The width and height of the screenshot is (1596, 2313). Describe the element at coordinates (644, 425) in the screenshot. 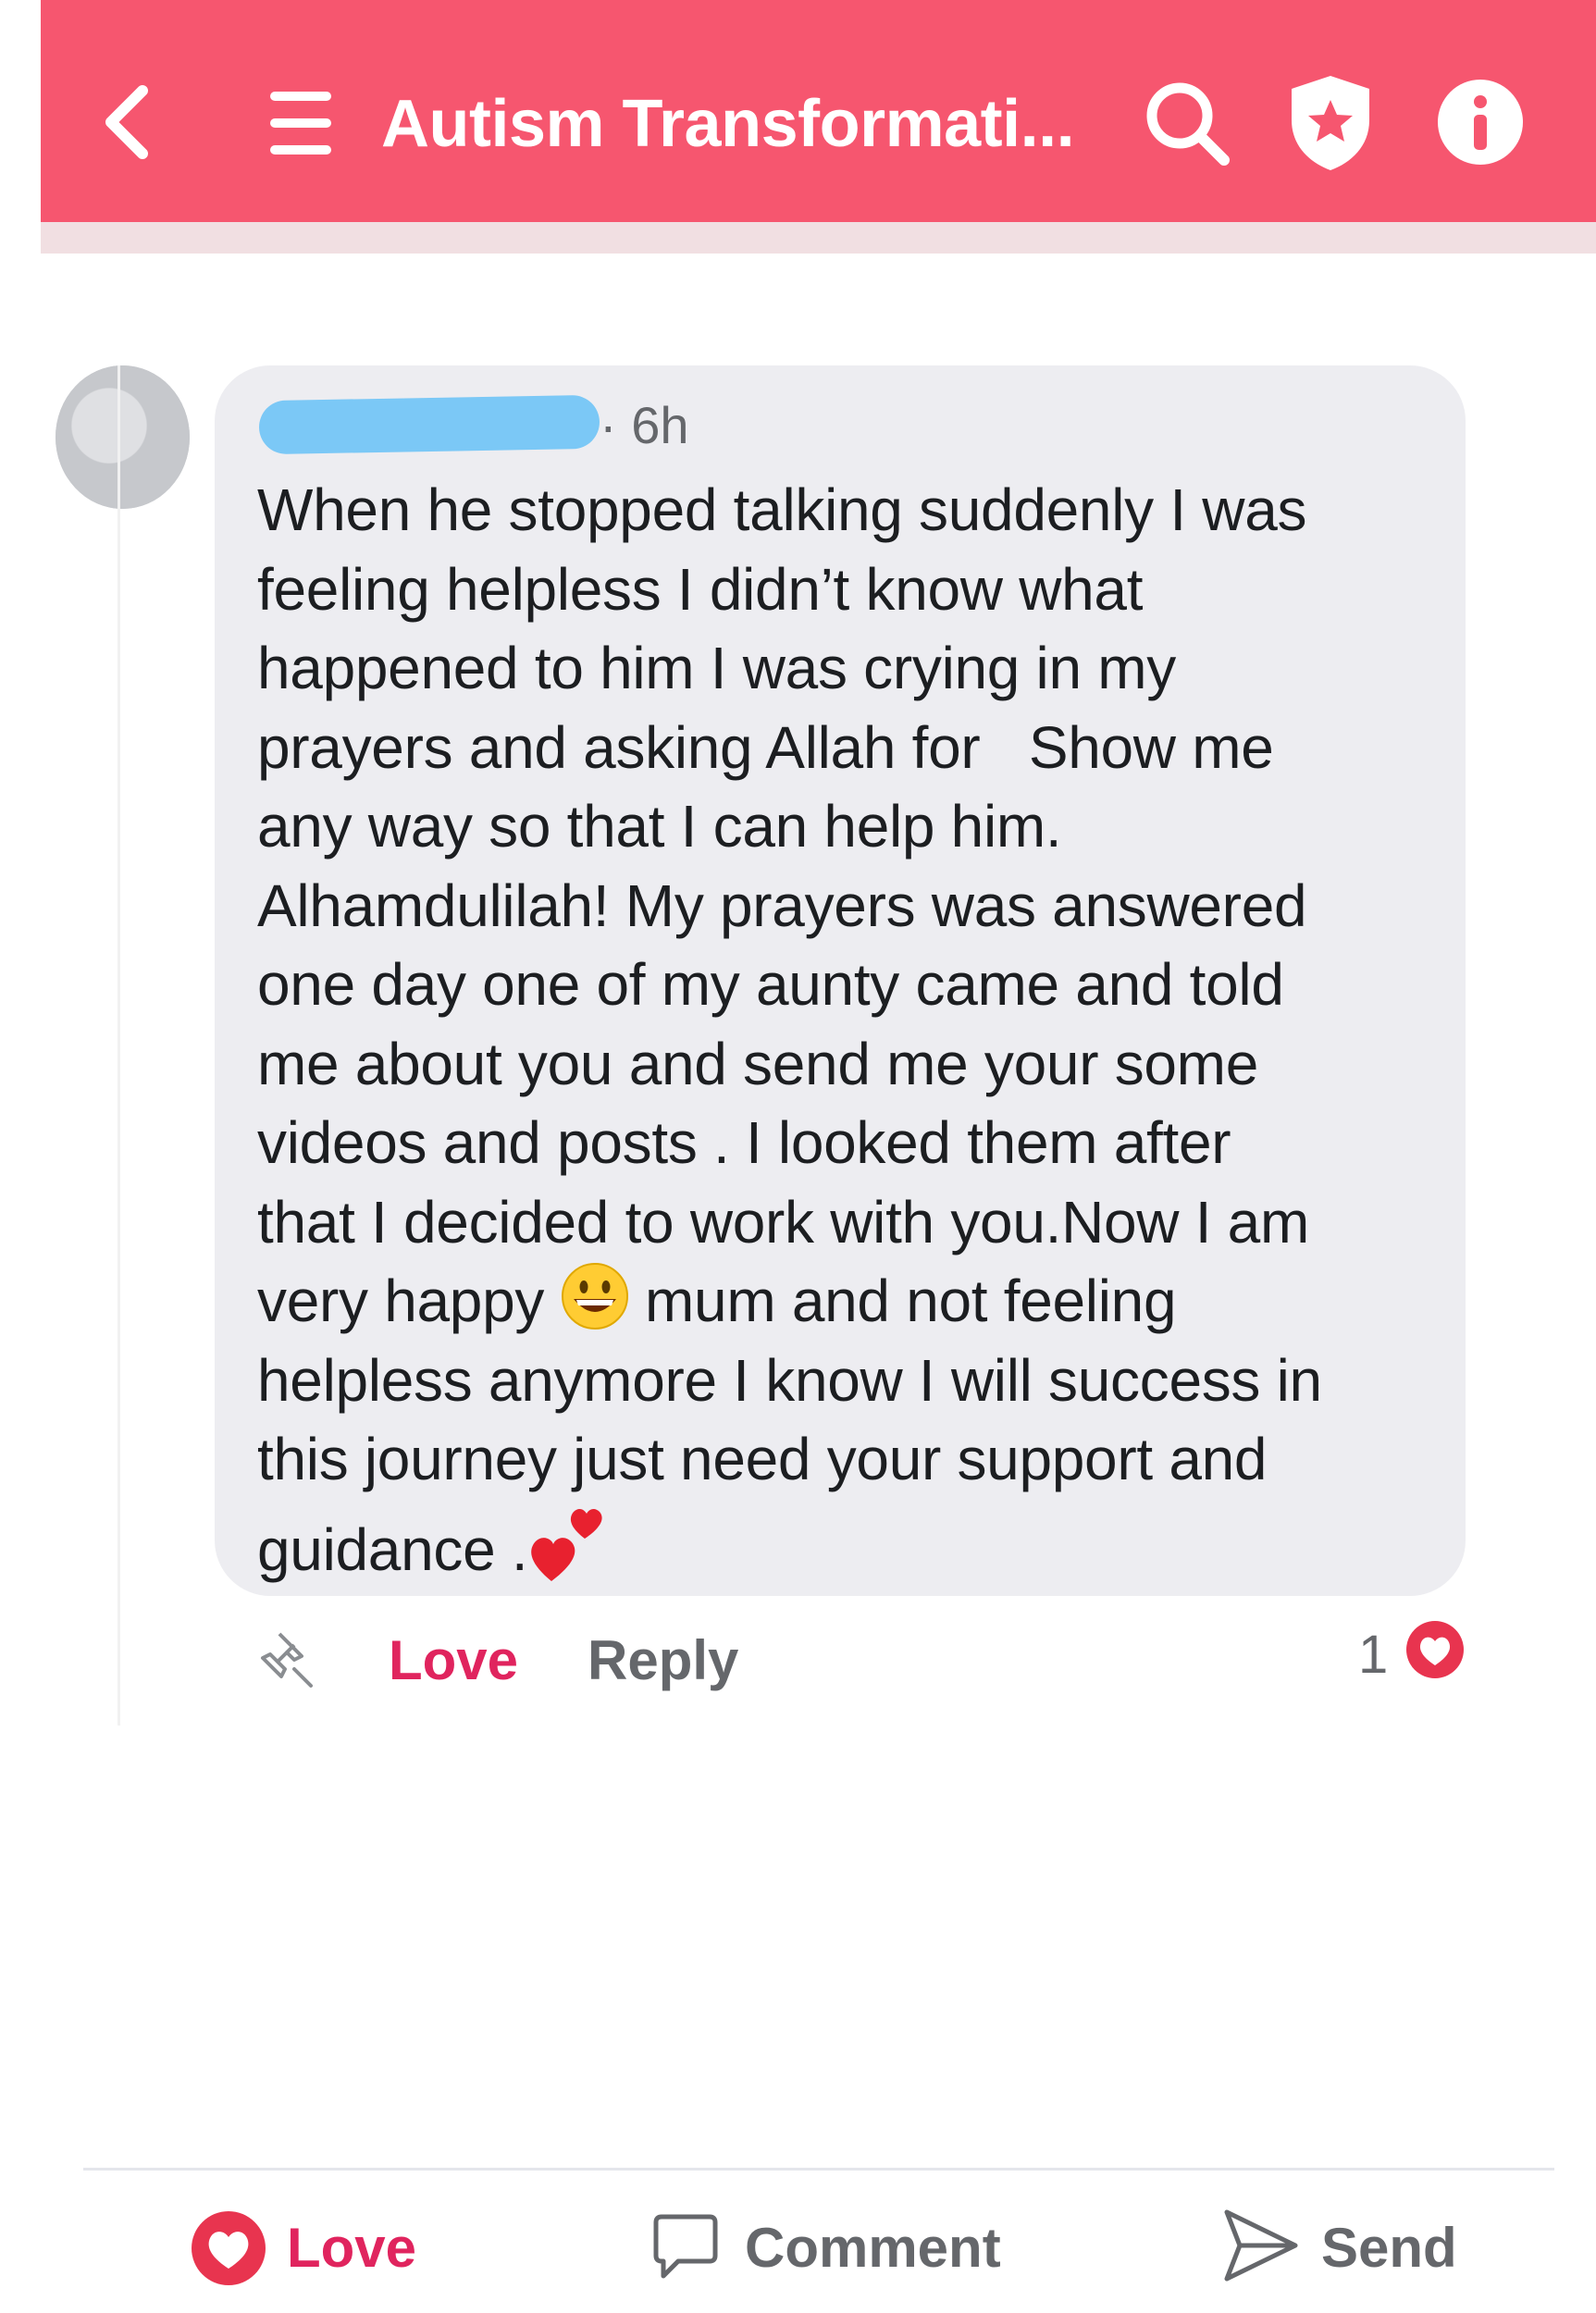

I see `comment-timestamp: · 6h` at that location.